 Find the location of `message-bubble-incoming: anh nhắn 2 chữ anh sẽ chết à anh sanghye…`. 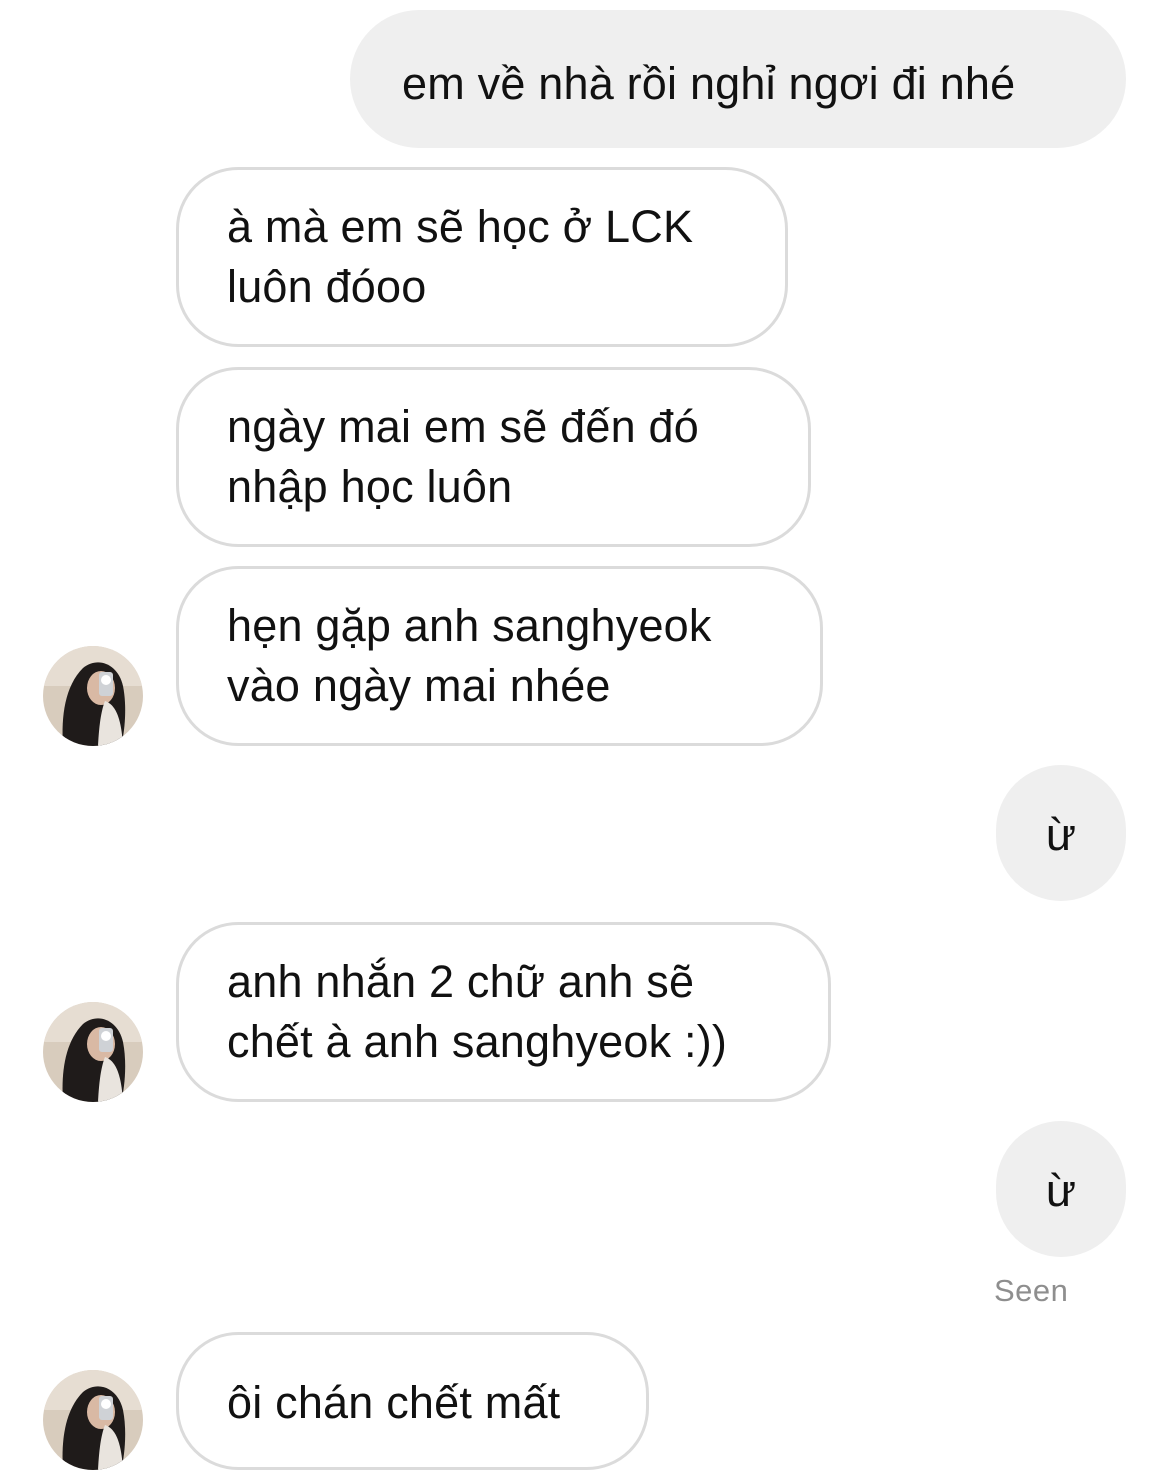

message-bubble-incoming: anh nhắn 2 chữ anh sẽ chết à anh sanghye… is located at coordinates (503, 1012).